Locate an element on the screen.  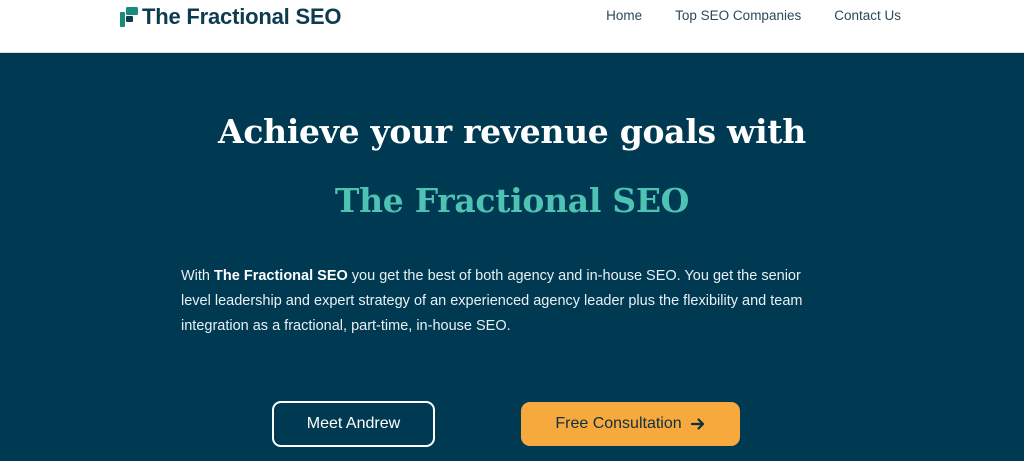
brand-name: The Fractional SEO is located at coordinates (242, 16).